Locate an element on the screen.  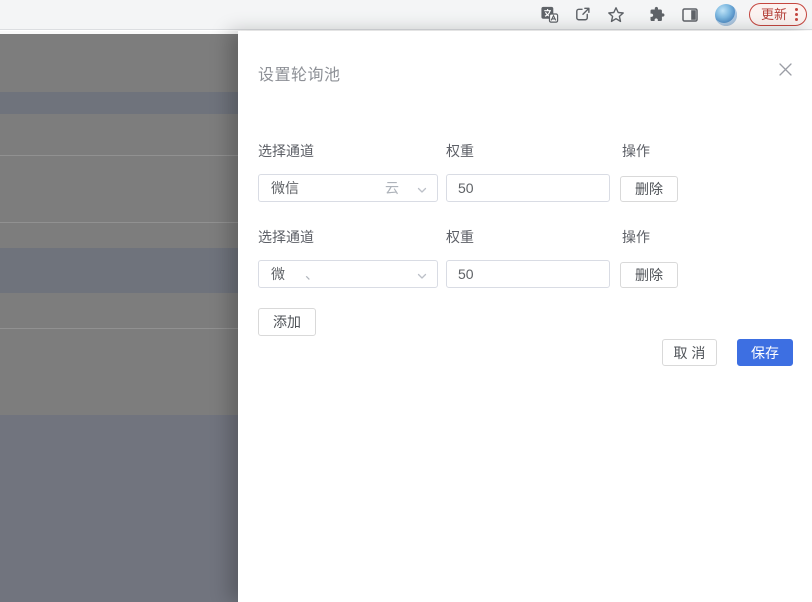
update-button: 更新 is located at coordinates (777, 14).